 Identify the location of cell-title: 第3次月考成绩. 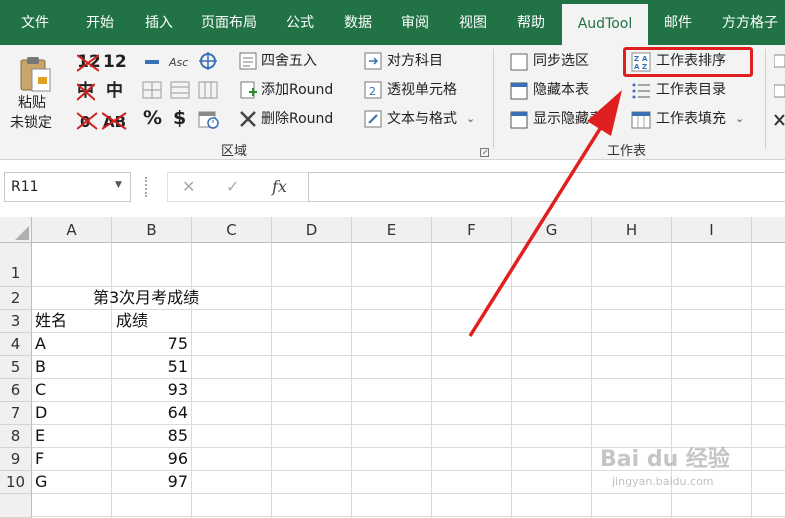
(146, 298).